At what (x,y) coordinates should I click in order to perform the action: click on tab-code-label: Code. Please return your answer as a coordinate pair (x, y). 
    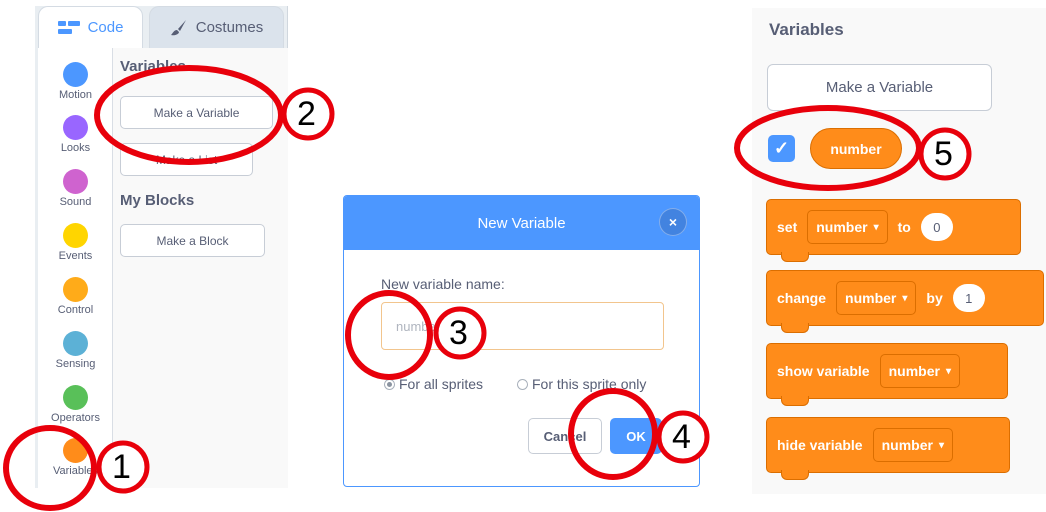
    Looking at the image, I should click on (105, 27).